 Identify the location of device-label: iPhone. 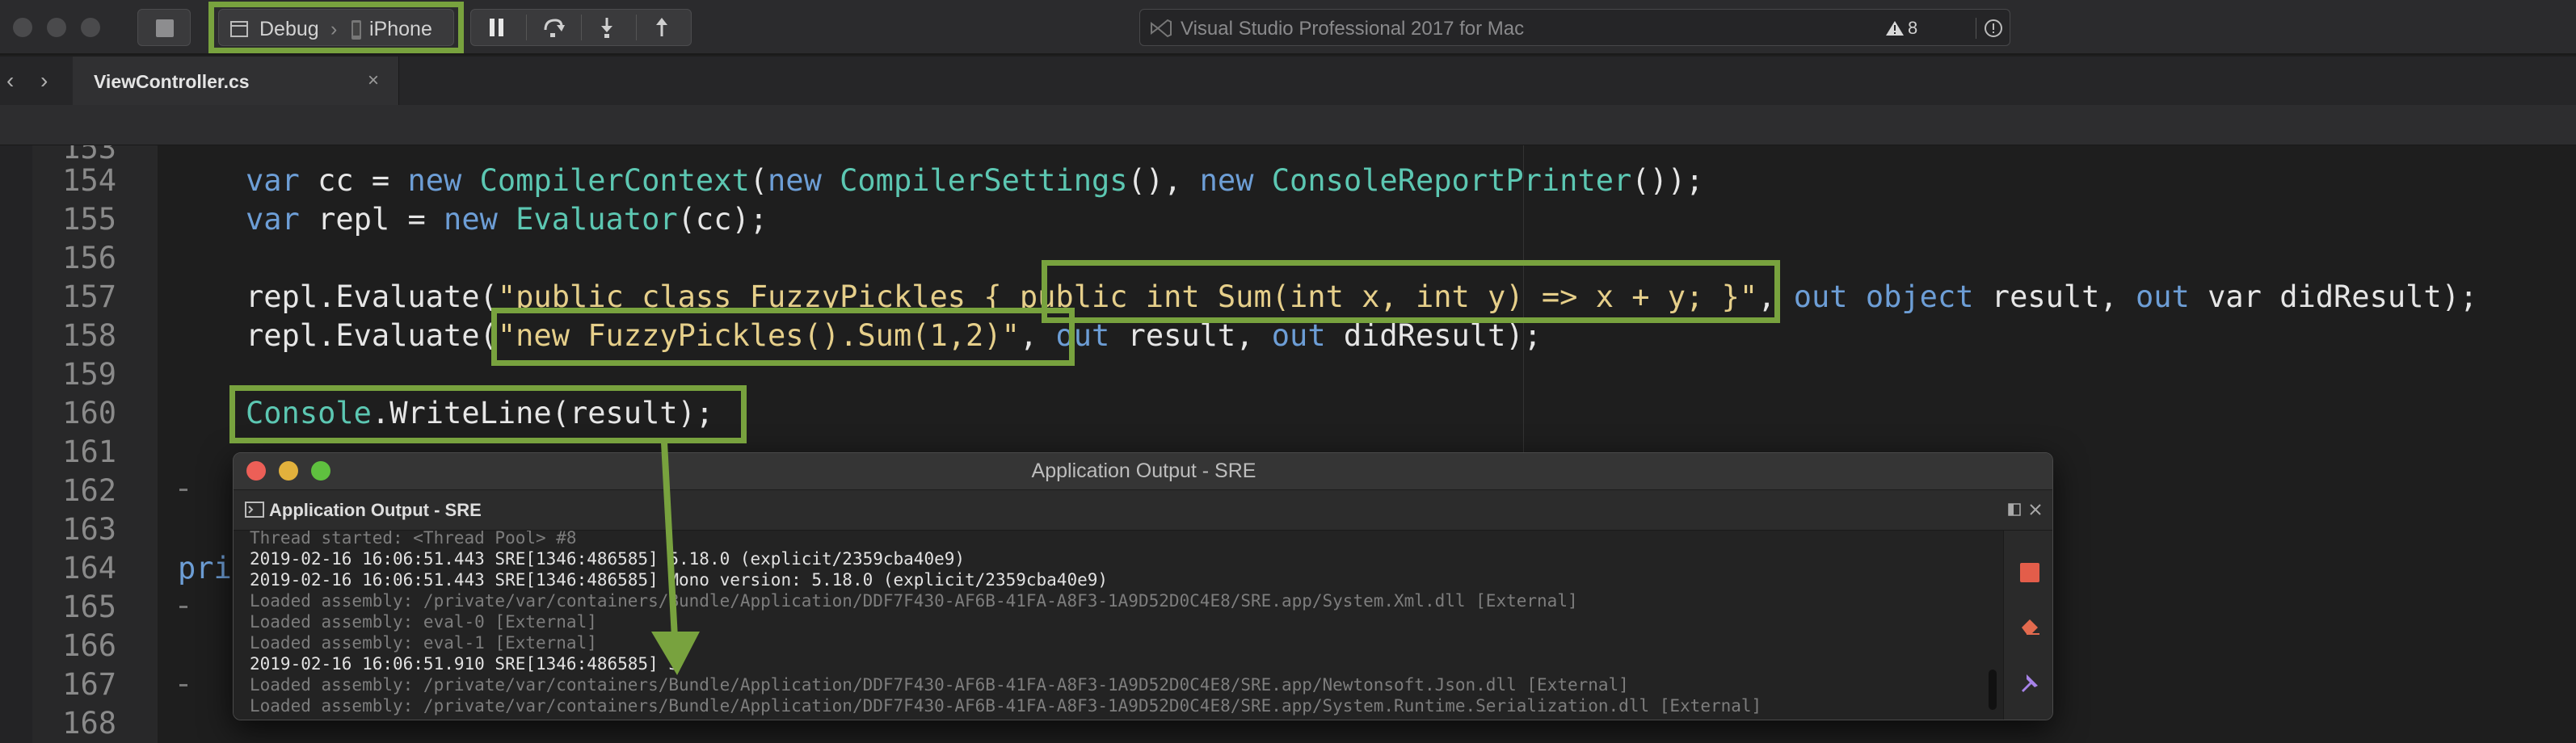
(400, 29).